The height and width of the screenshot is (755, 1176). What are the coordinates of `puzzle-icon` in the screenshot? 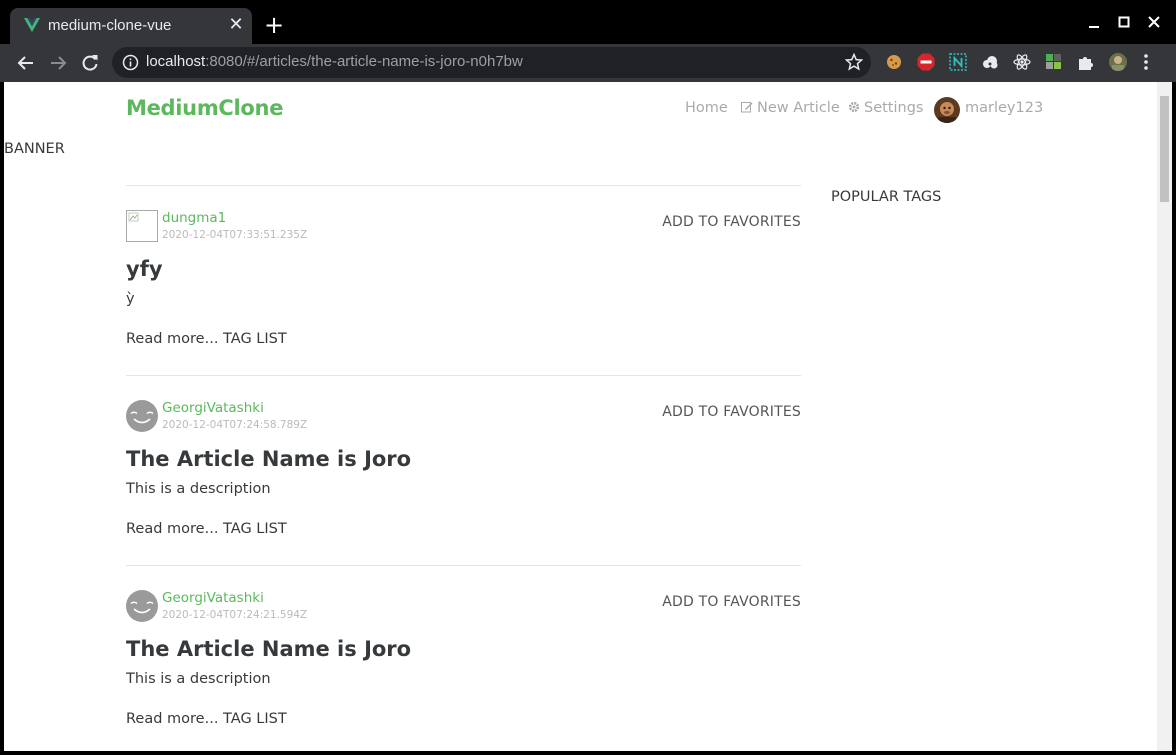 It's located at (1086, 62).